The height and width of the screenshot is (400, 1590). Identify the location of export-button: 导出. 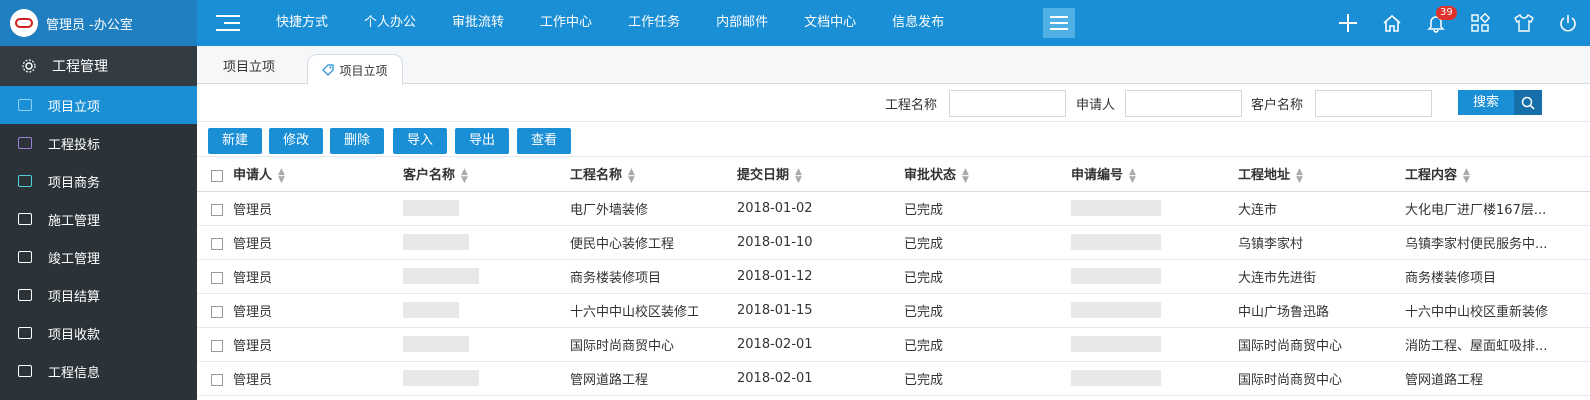
(482, 141).